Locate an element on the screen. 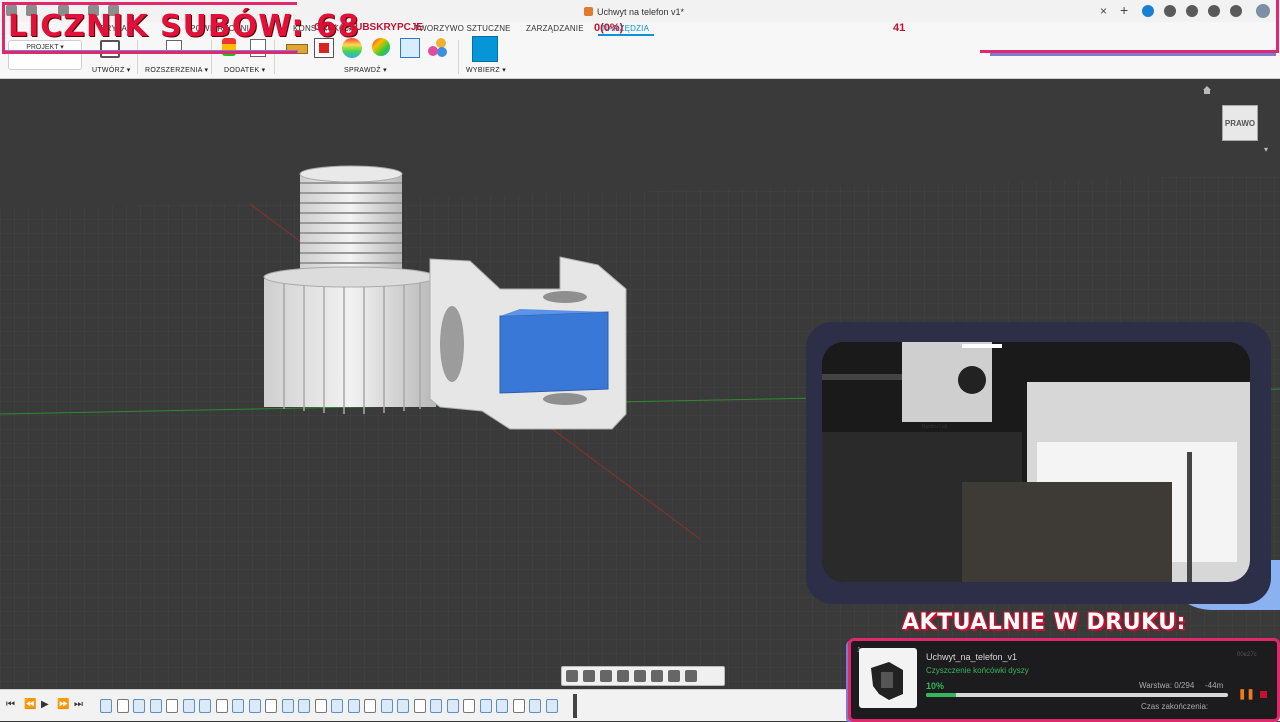  print-percent: 10% is located at coordinates (935, 686).